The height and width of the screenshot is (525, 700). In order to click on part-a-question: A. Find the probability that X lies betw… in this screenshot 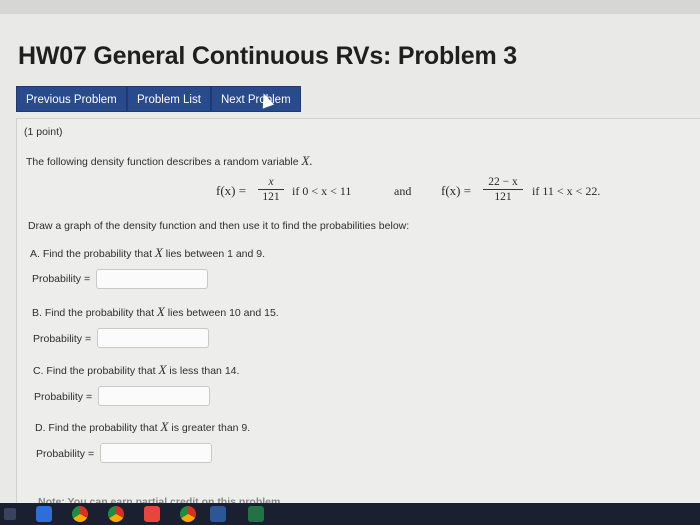, I will do `click(148, 252)`.